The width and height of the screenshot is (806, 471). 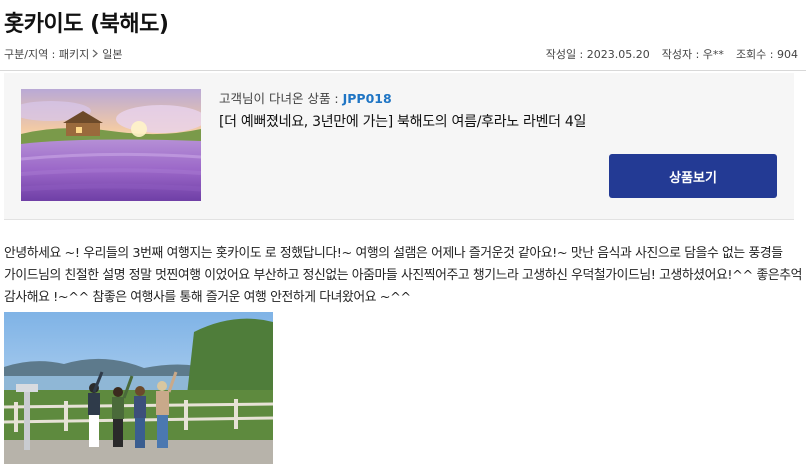 What do you see at coordinates (47, 54) in the screenshot?
I see `category-label: 구분/지역 : 패키지` at bounding box center [47, 54].